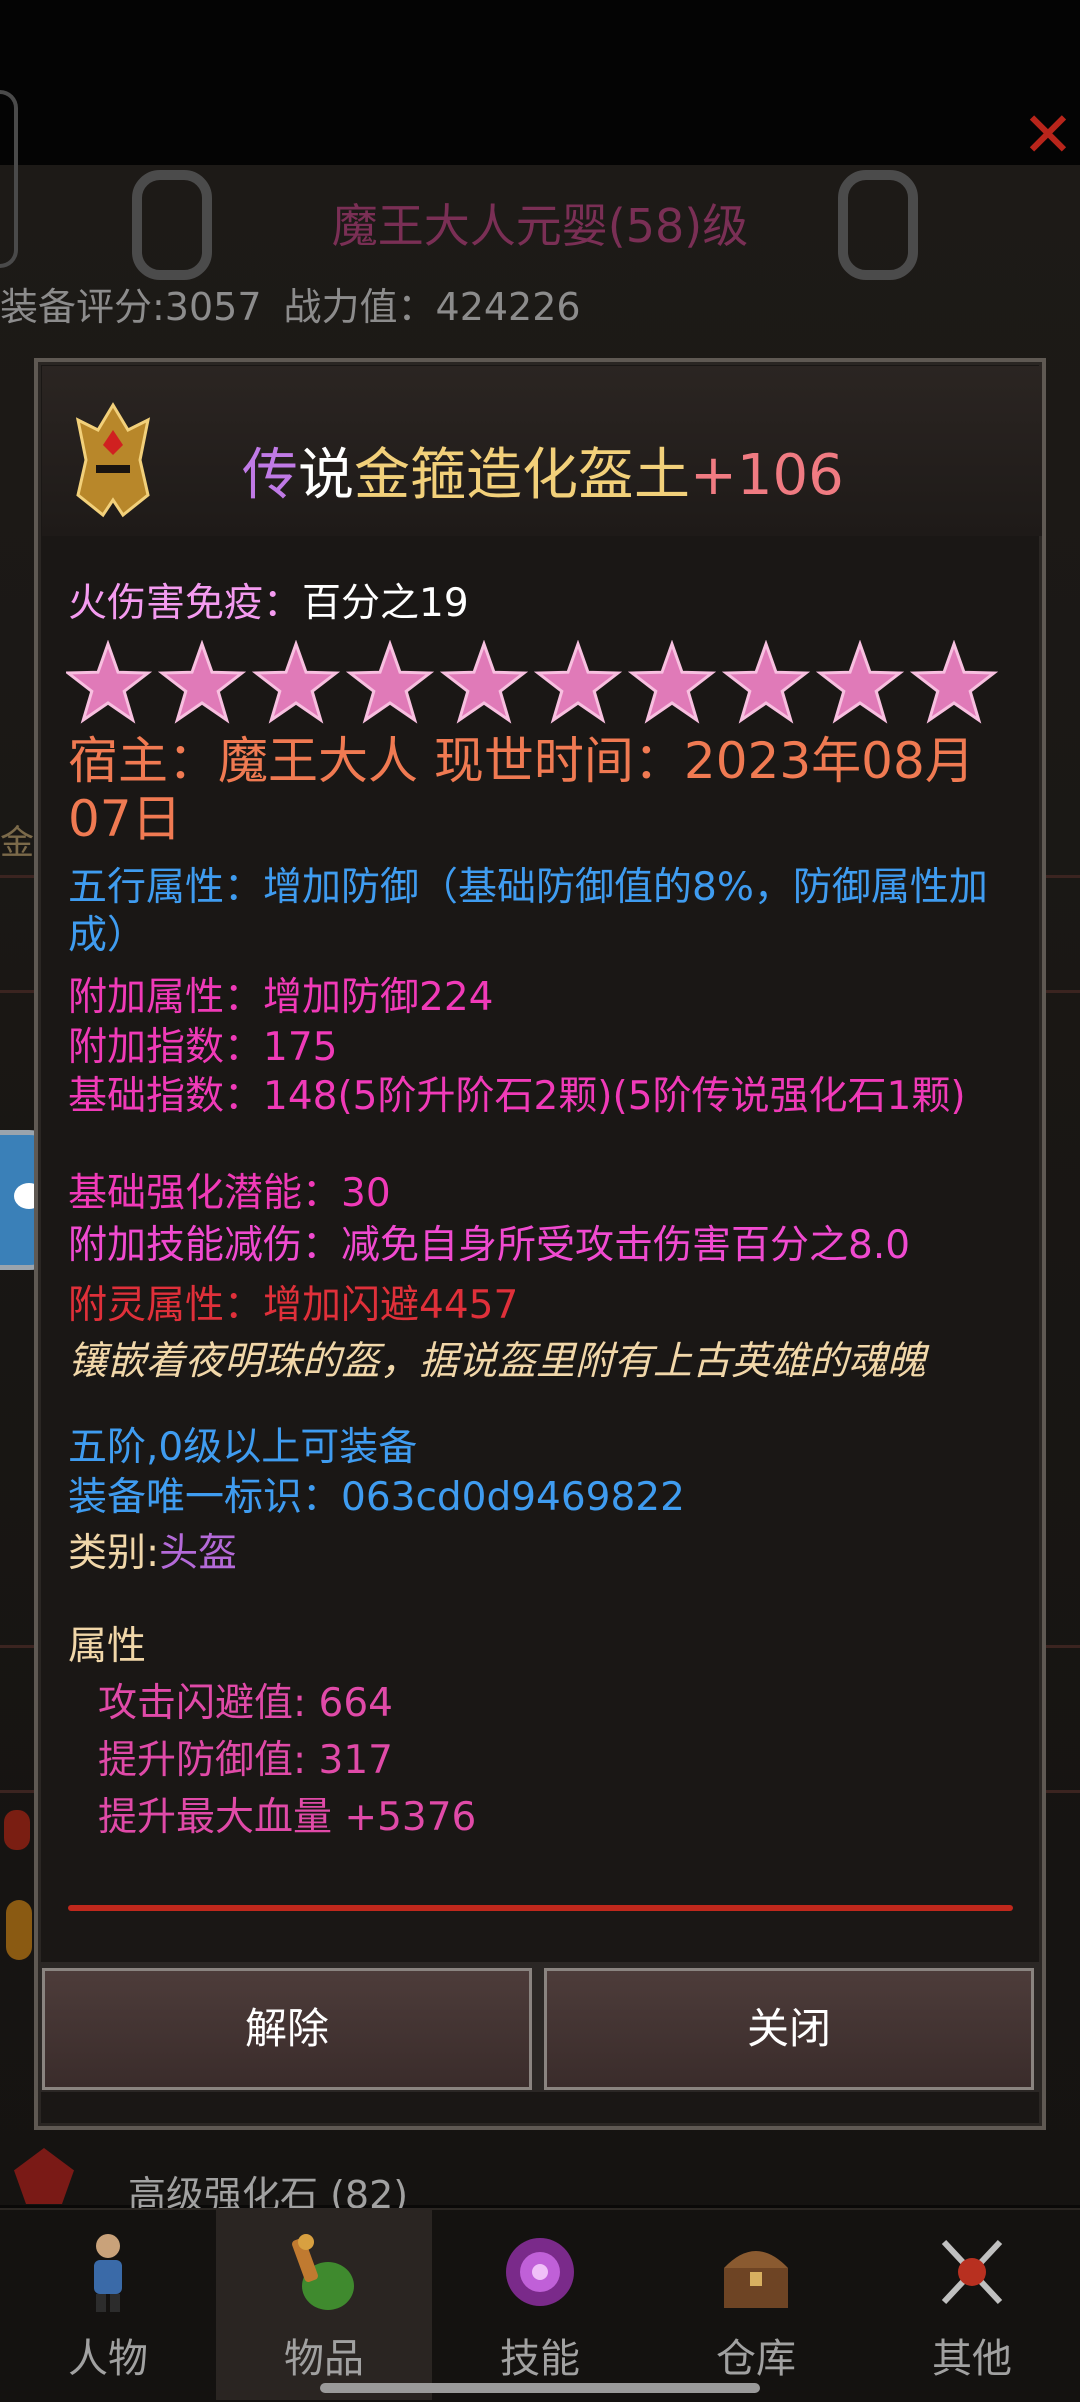  Describe the element at coordinates (326, 475) in the screenshot. I see `item-title-rarity-2: 说` at that location.